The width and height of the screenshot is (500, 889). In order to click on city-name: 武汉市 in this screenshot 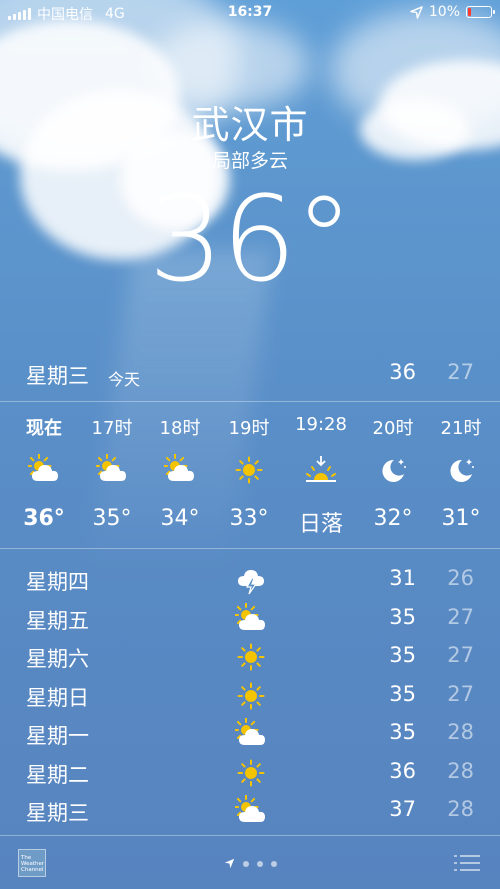, I will do `click(250, 125)`.